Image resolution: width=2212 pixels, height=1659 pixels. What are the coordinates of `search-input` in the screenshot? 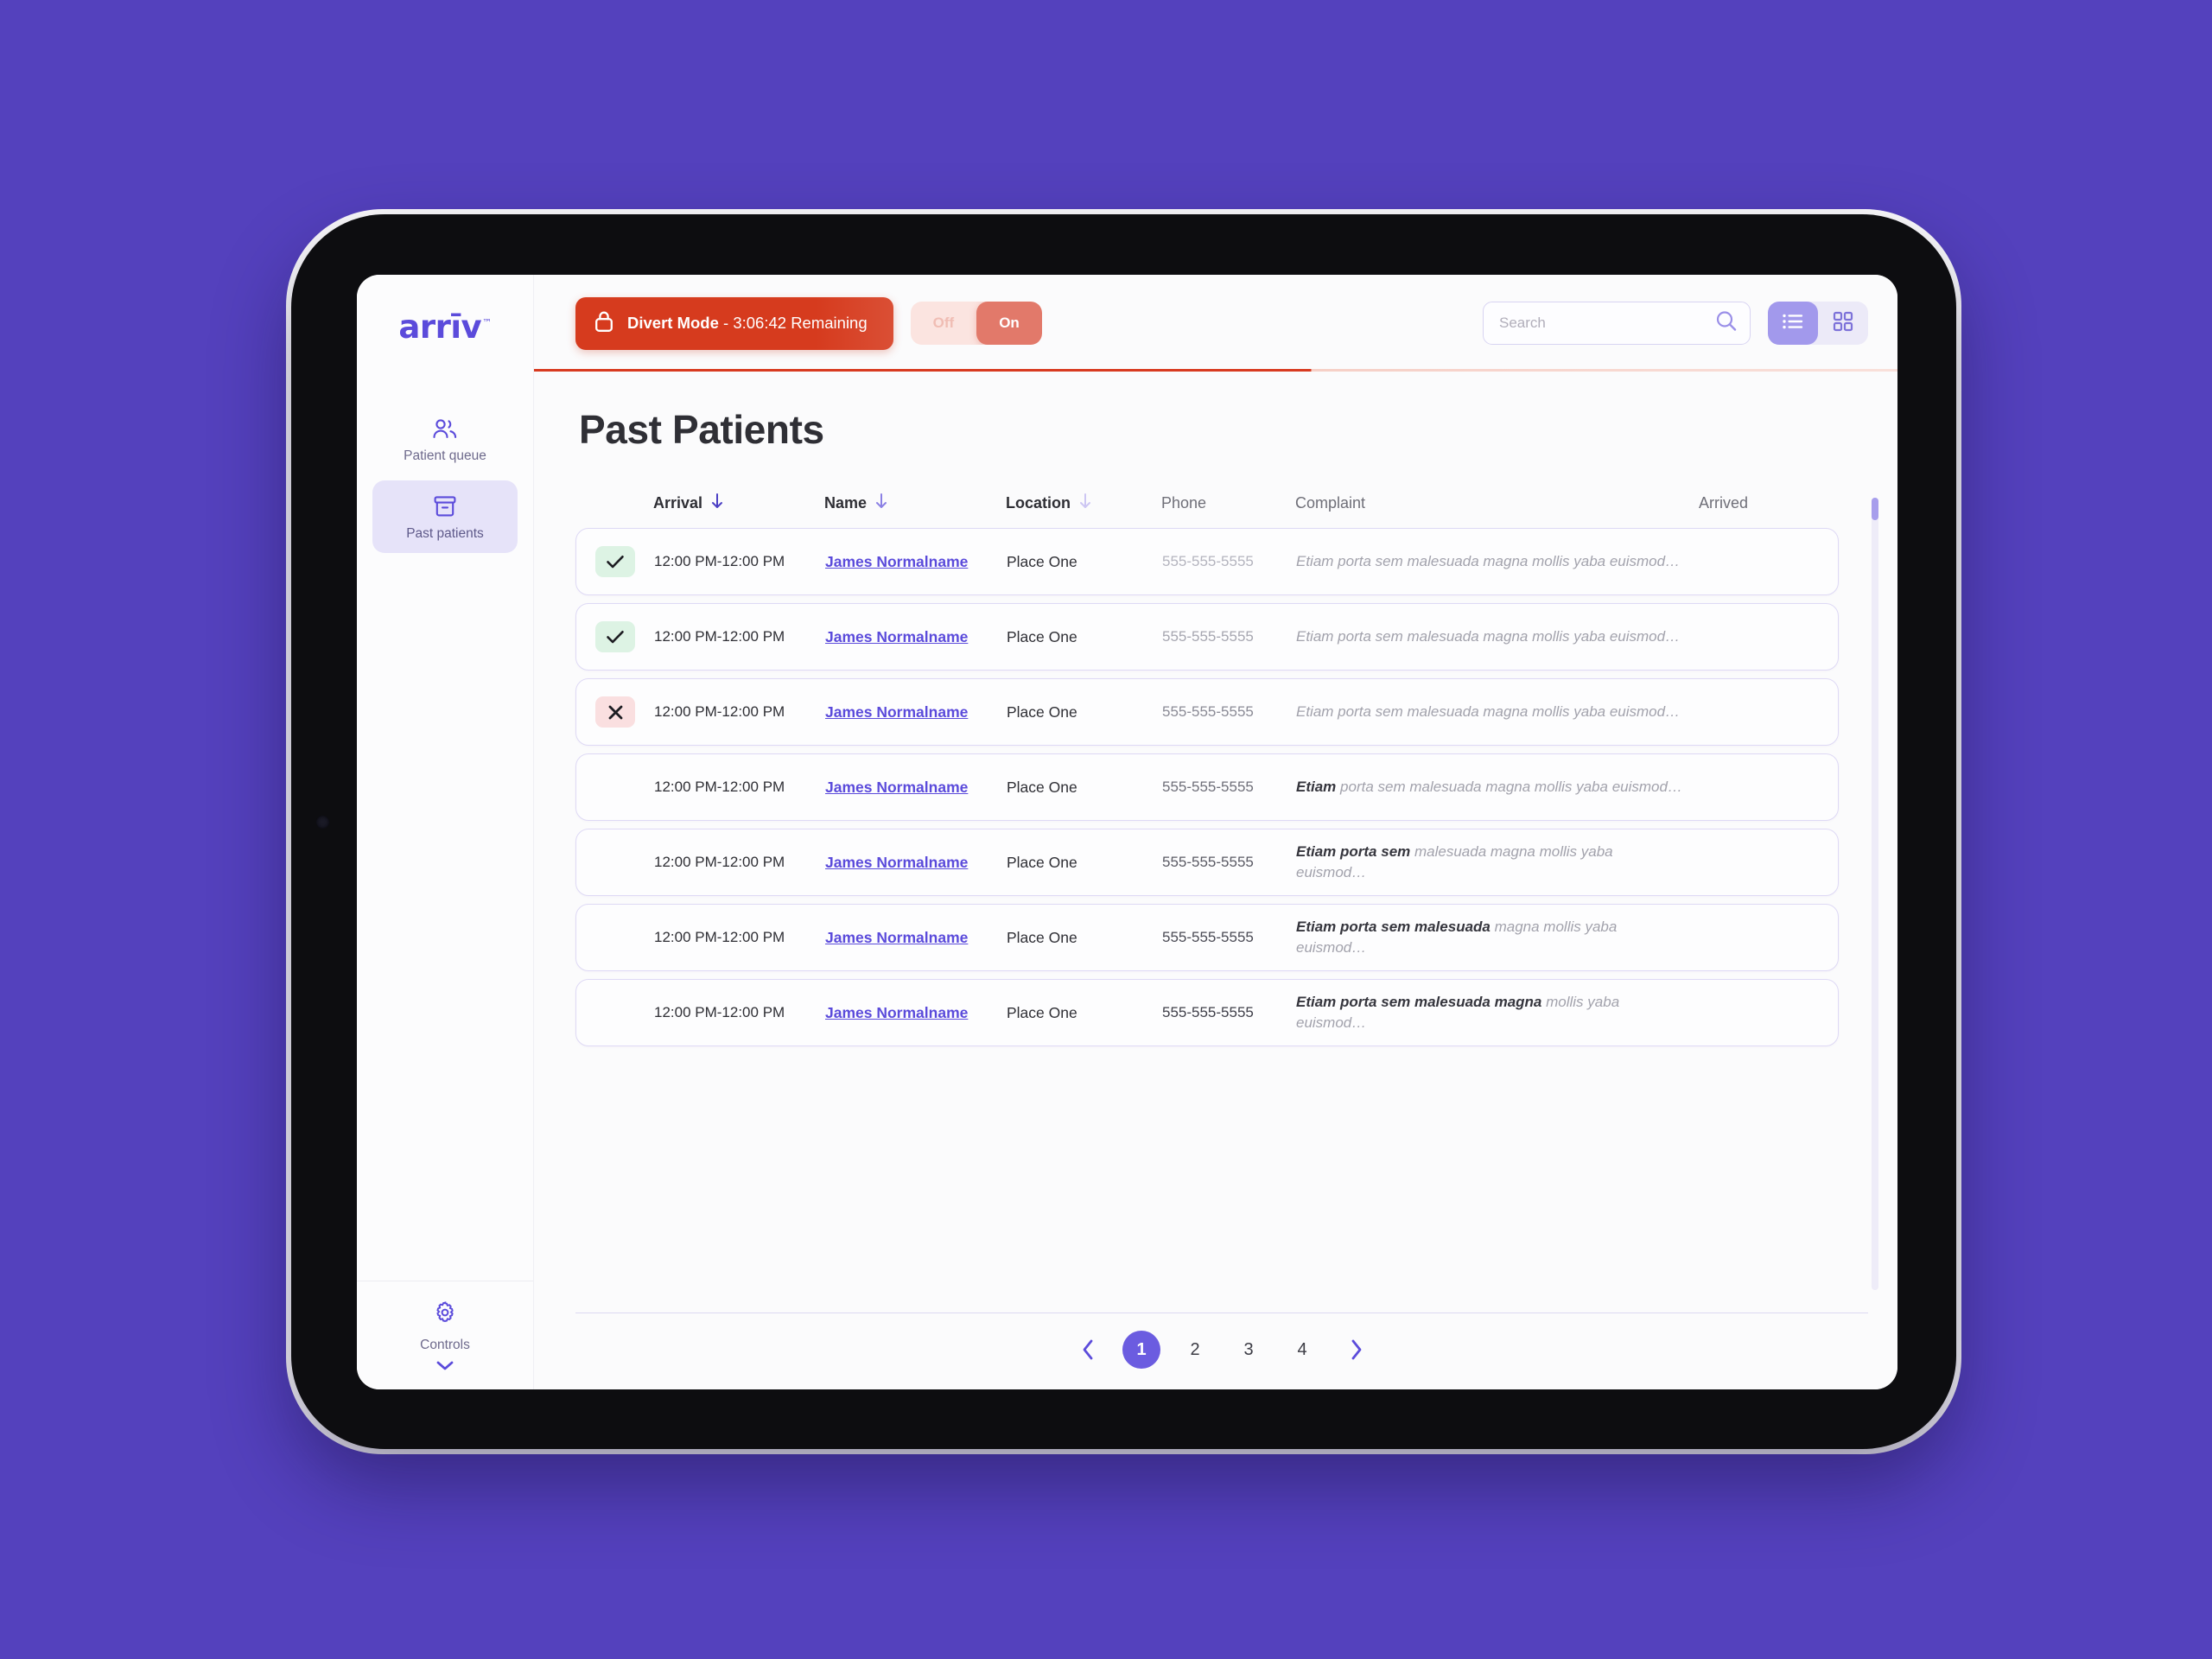 It's located at (1617, 323).